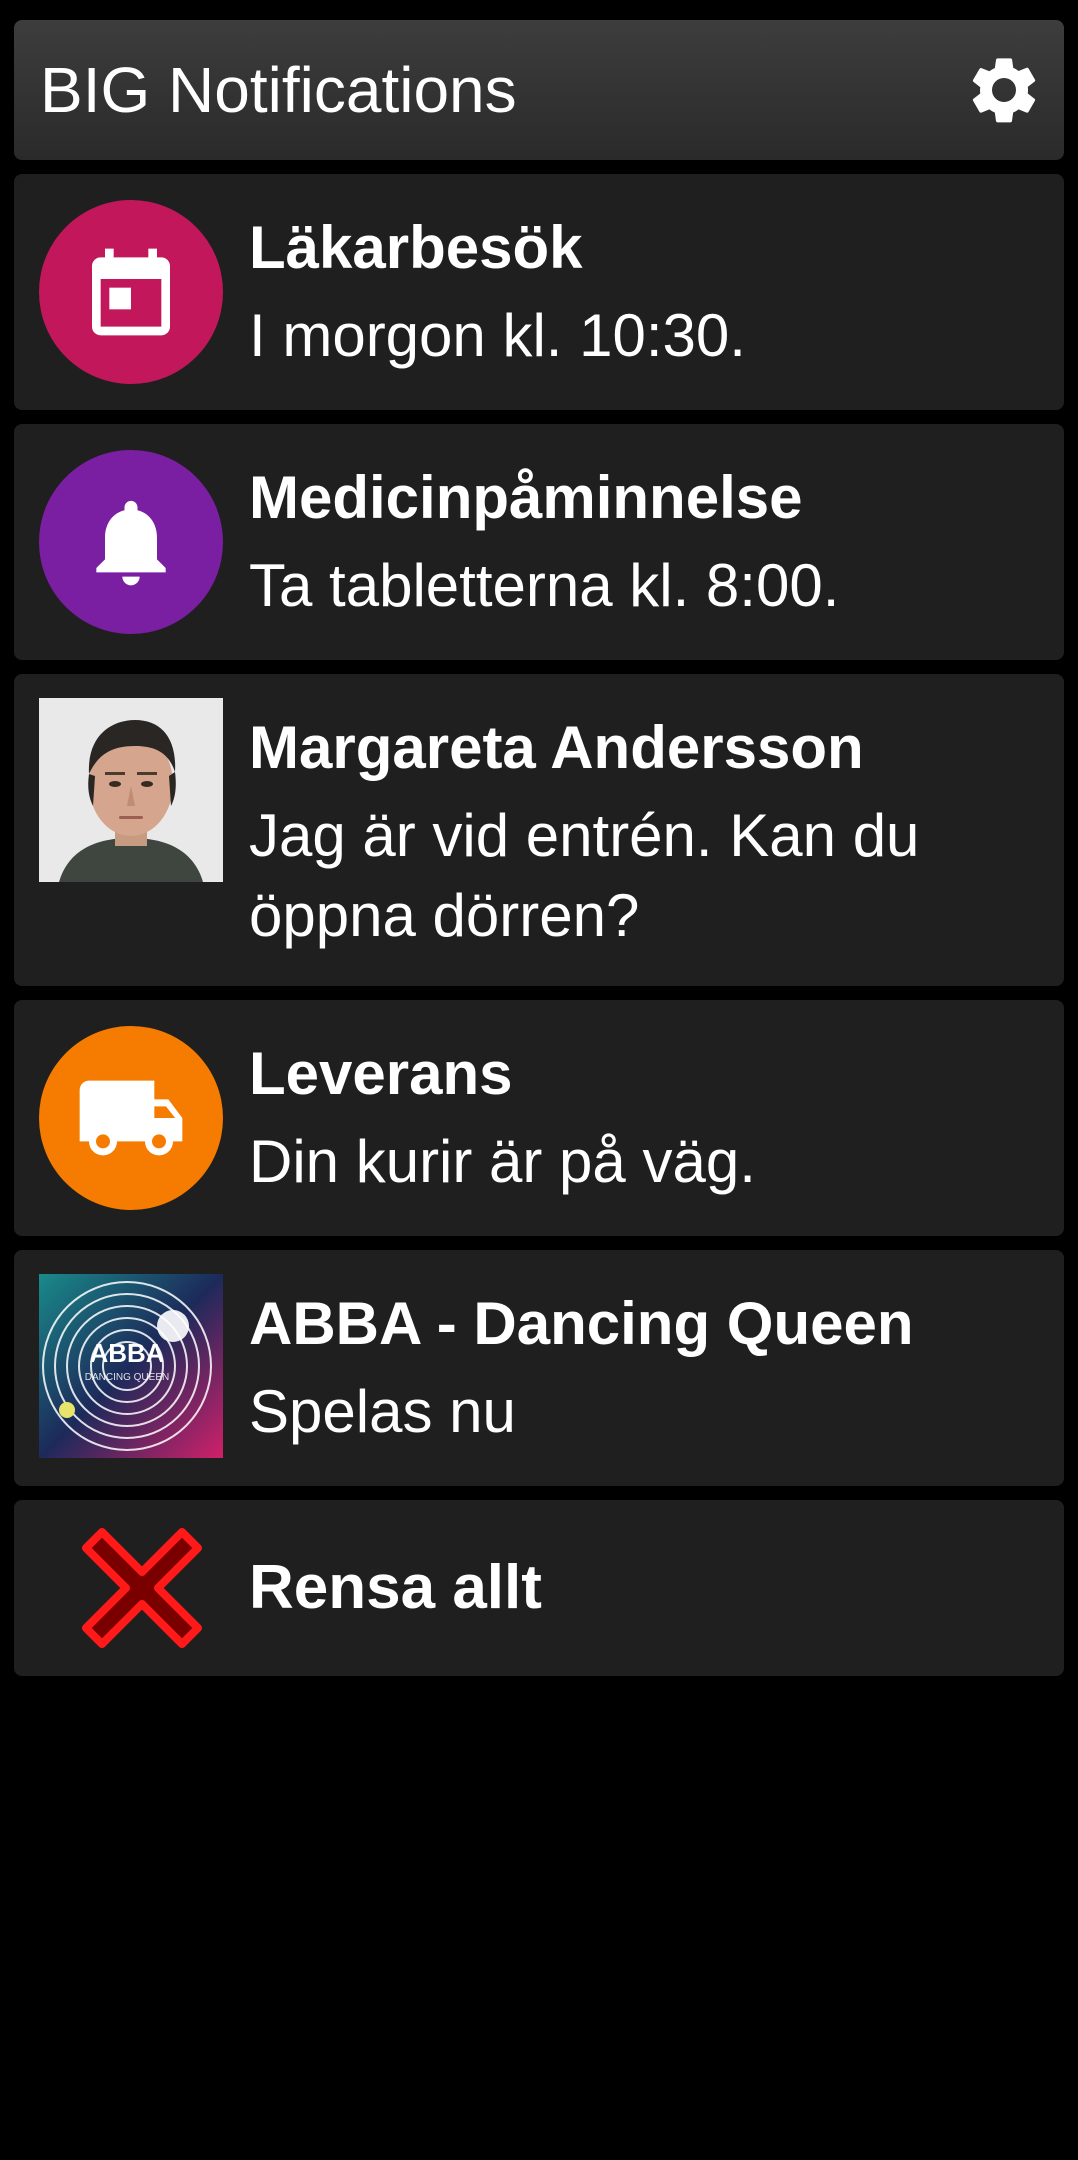 Image resolution: width=1078 pixels, height=2160 pixels. Describe the element at coordinates (381, 1073) in the screenshot. I see `notification-title: Leverans` at that location.